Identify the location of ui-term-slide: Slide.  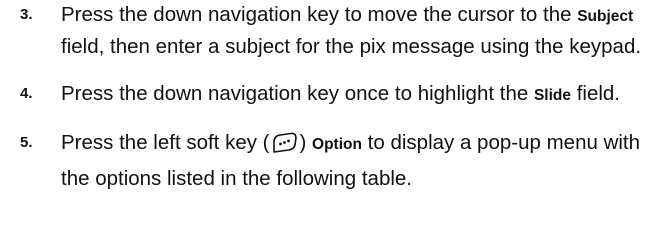
(552, 95).